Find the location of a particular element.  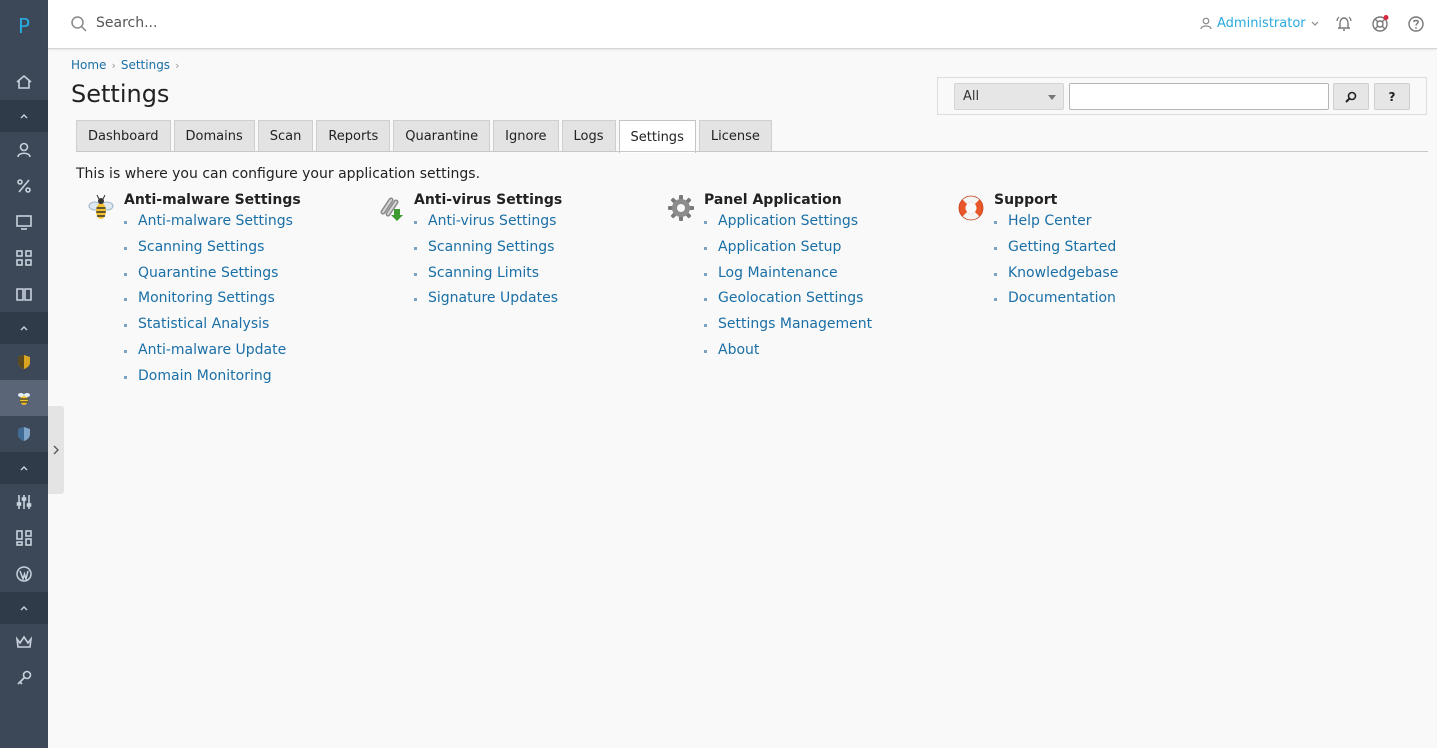

list-item: Anti-virus Settings is located at coordinates (486, 226).